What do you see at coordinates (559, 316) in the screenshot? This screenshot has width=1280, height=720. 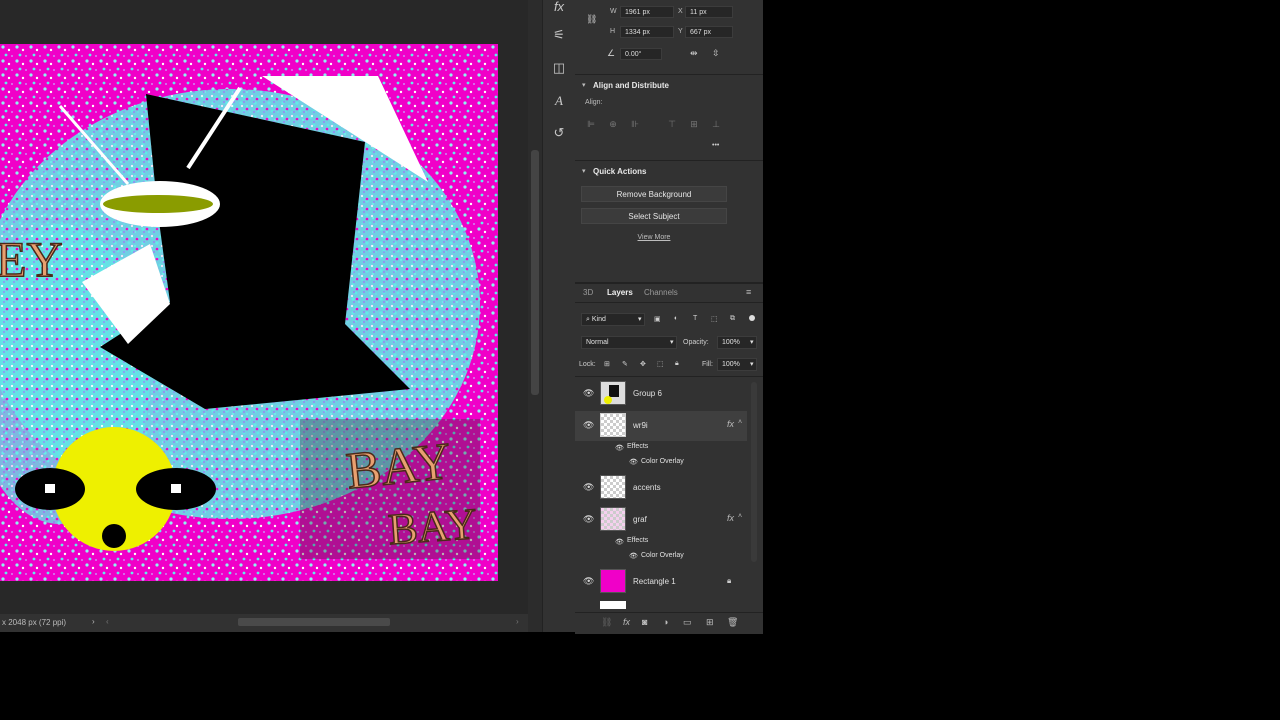 I see `panel-icon-strip: fx ⚟ ◫ A ↺` at bounding box center [559, 316].